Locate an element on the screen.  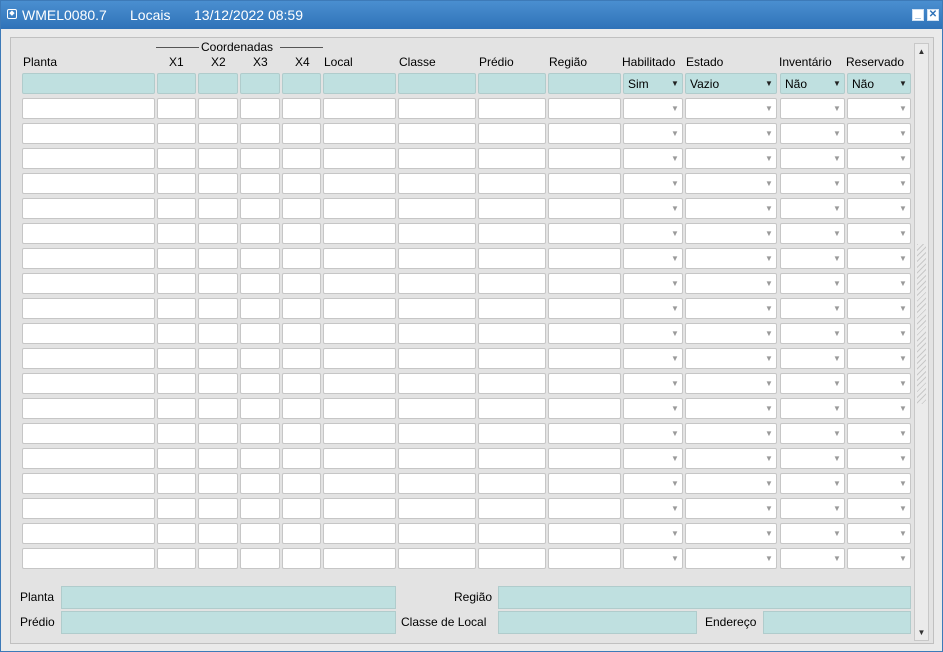
row-14-inventario-select: ▼ is located at coordinates (812, 433).